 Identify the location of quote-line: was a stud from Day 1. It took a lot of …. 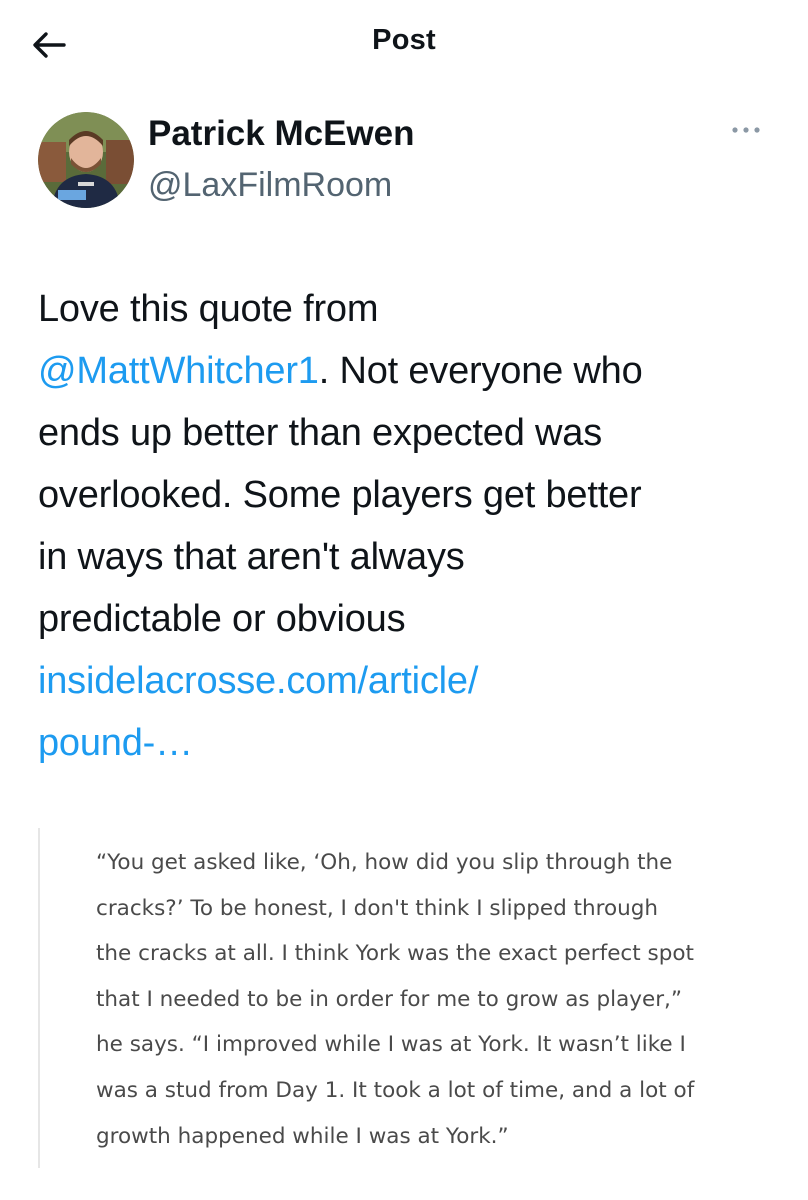
(395, 1090).